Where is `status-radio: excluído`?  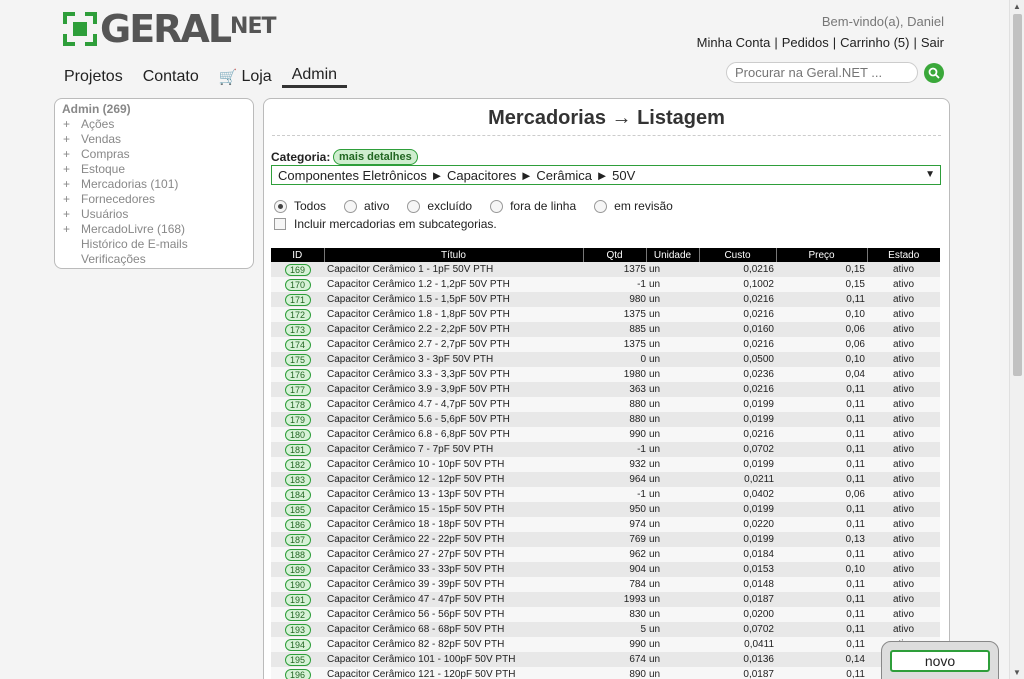
status-radio: excluído is located at coordinates (439, 206).